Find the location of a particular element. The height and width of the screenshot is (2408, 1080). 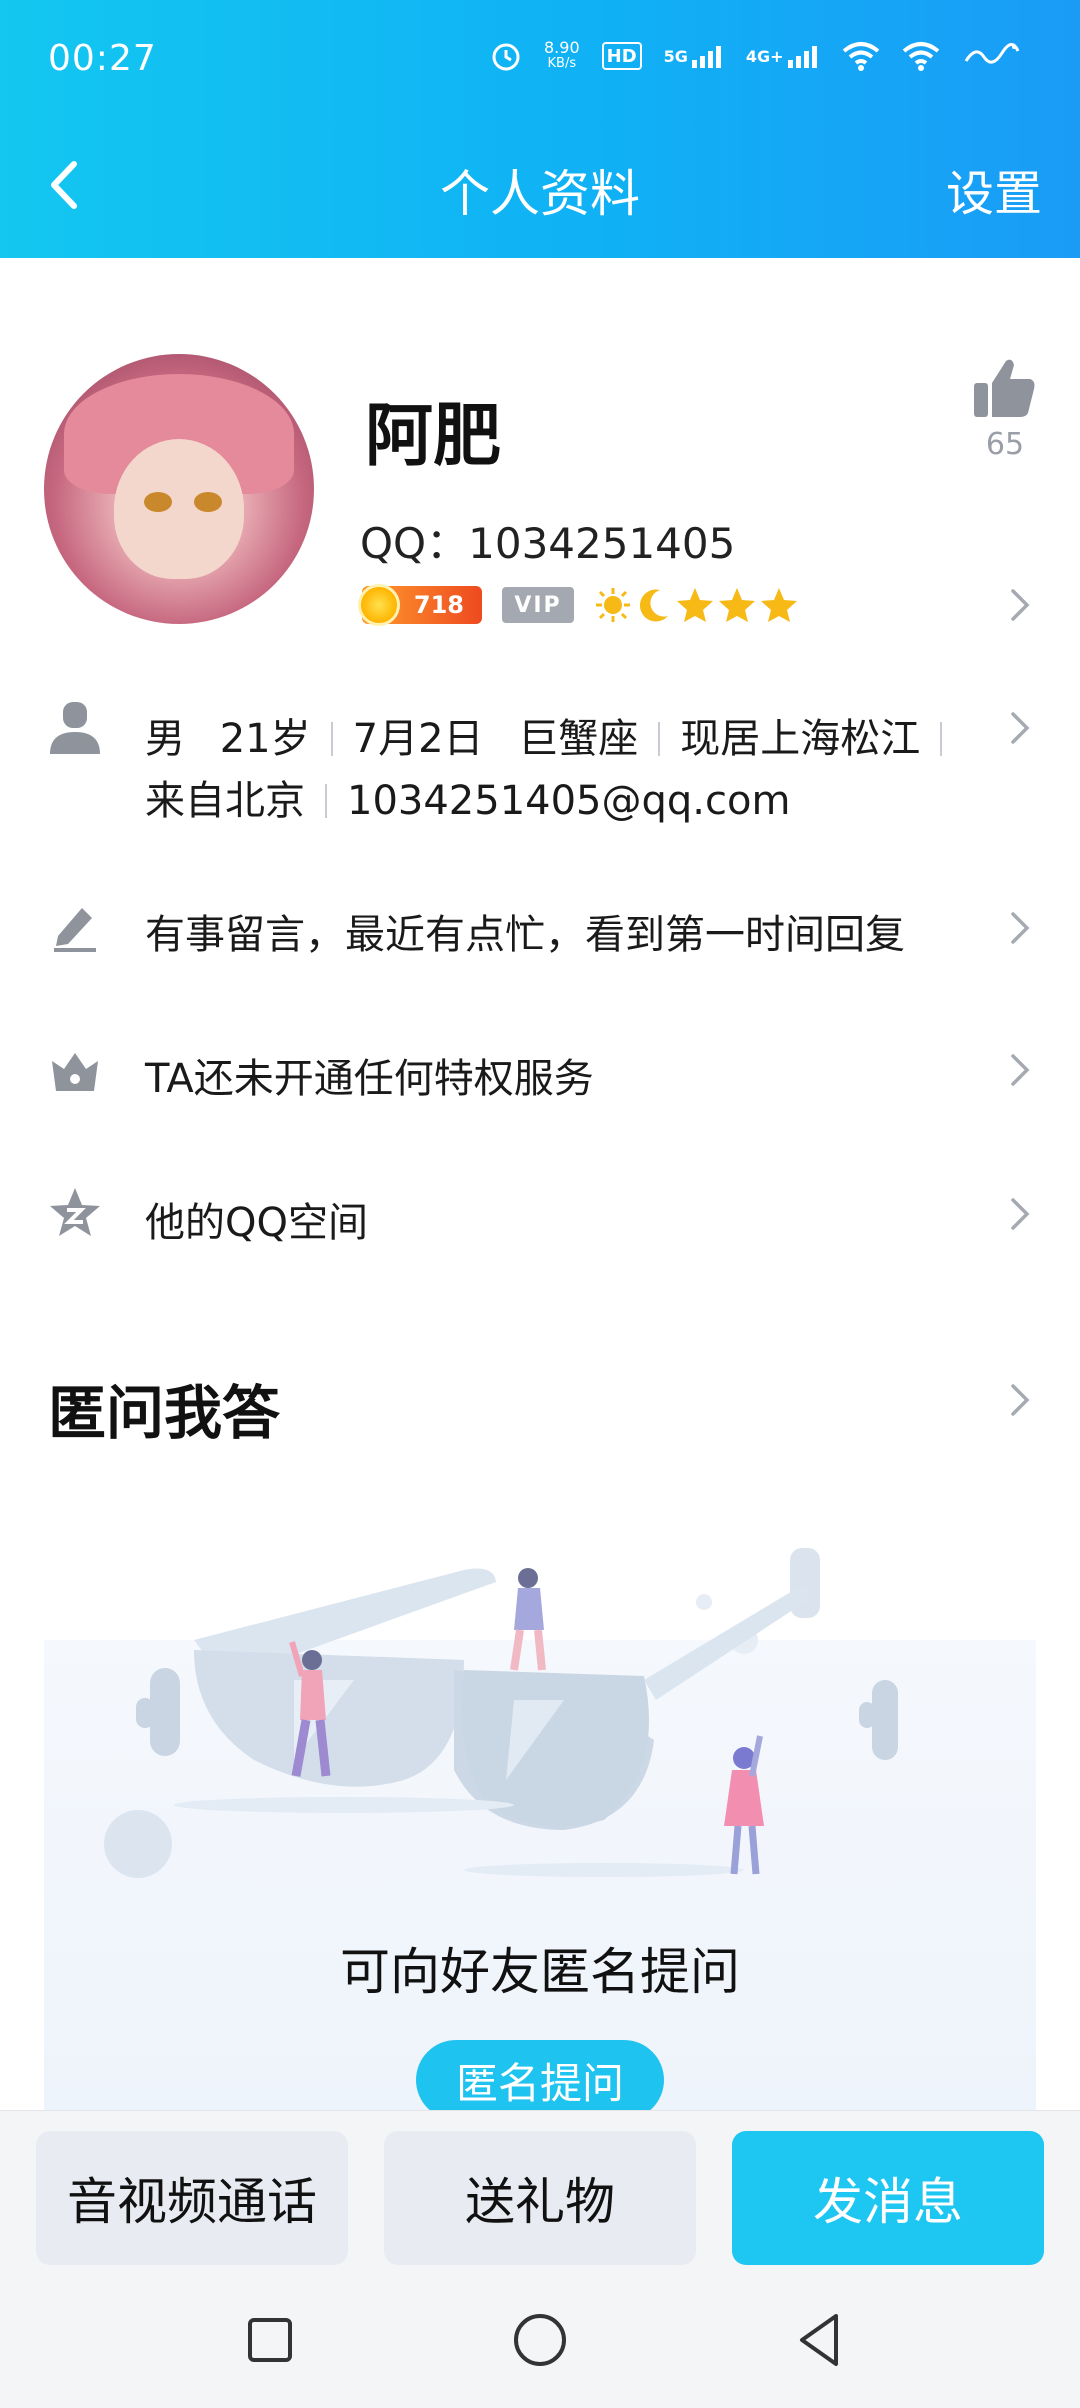

system-nav-bar is located at coordinates (540, 2339).